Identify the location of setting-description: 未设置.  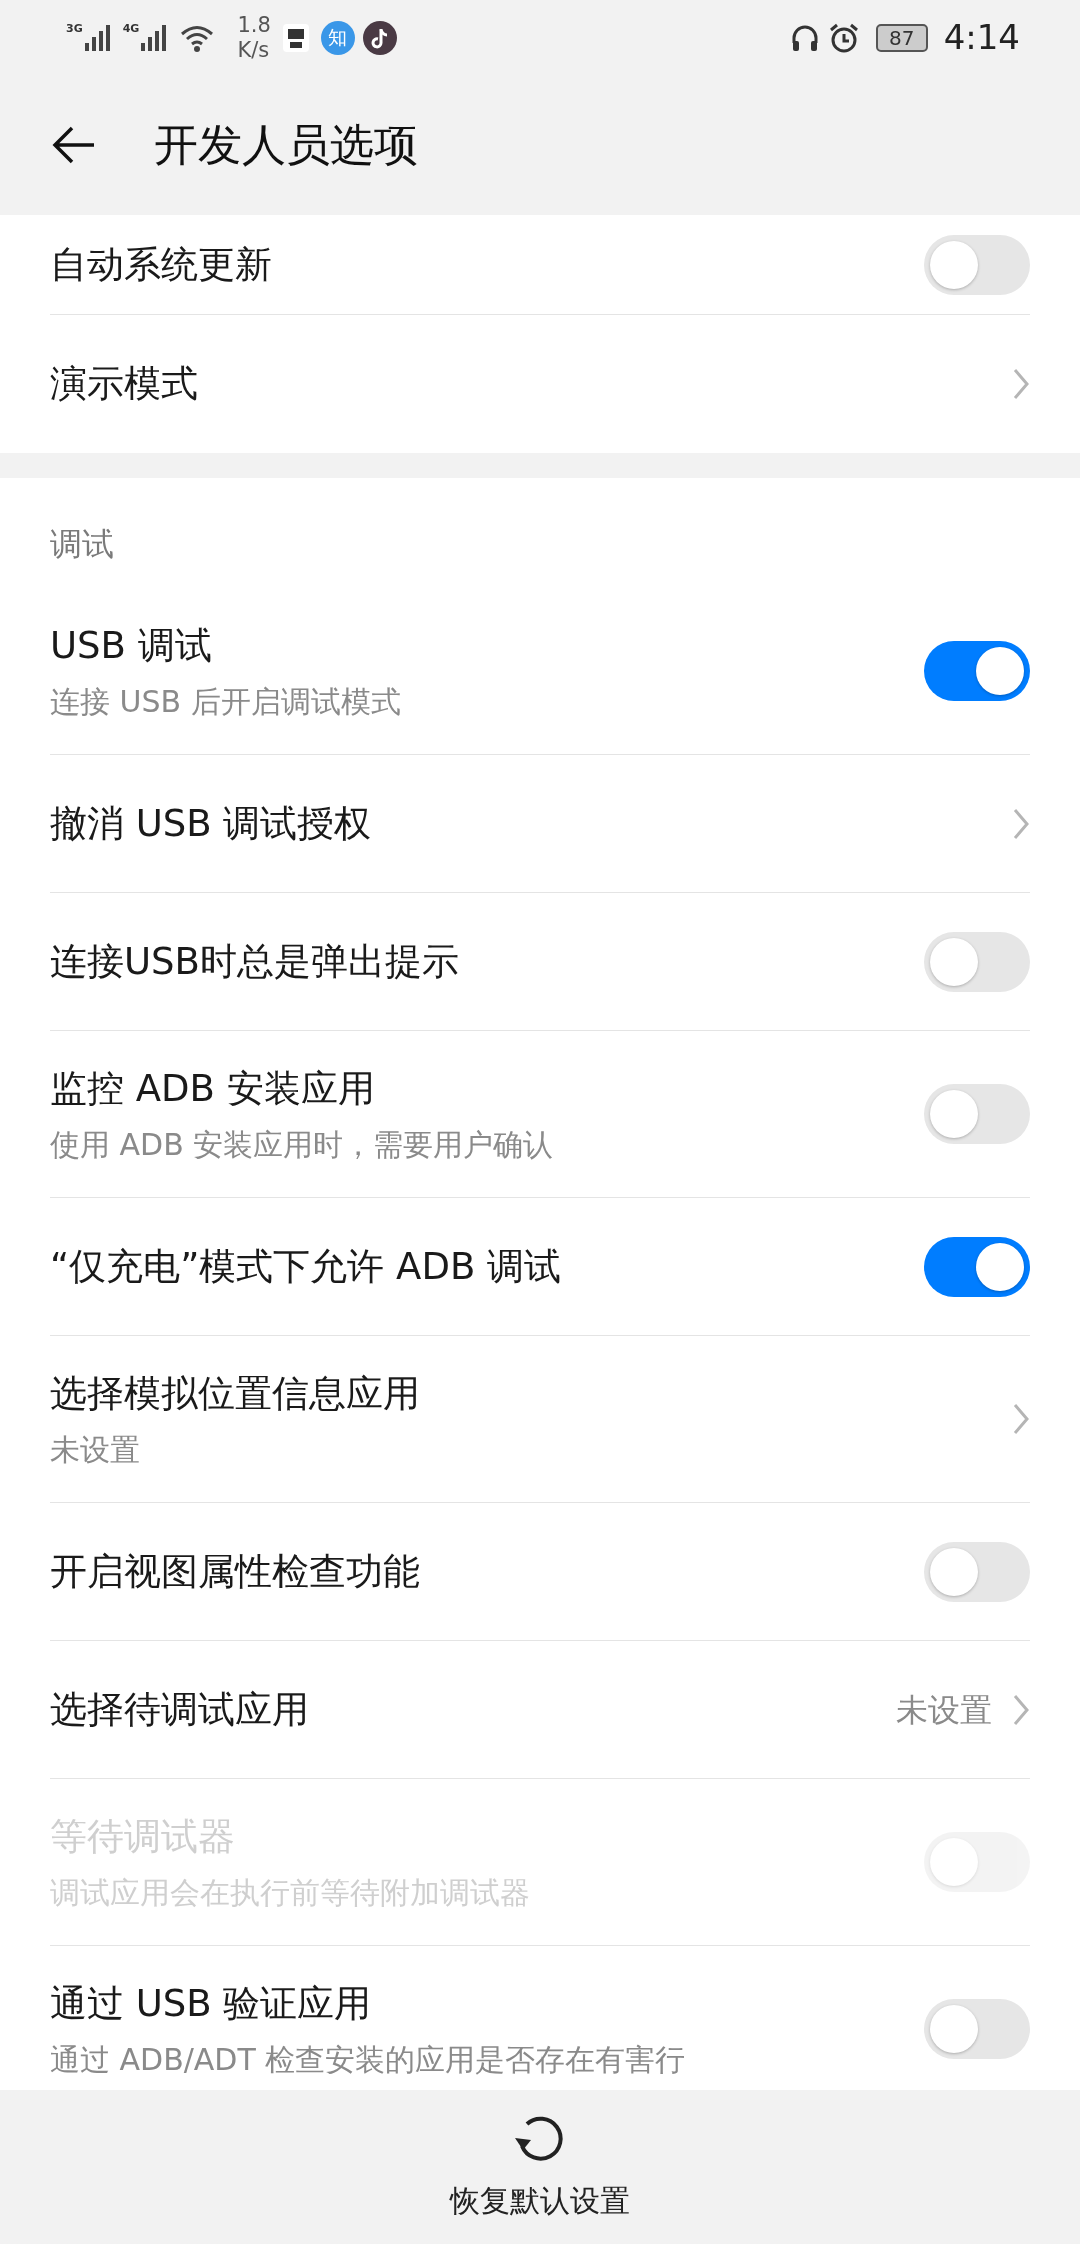
(95, 1450).